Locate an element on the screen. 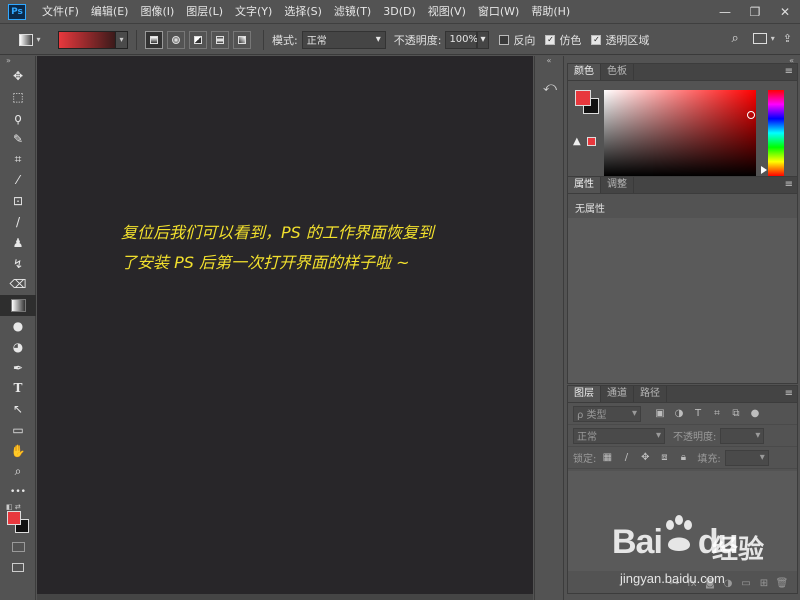  collapse-grip: » is located at coordinates (17, 61).